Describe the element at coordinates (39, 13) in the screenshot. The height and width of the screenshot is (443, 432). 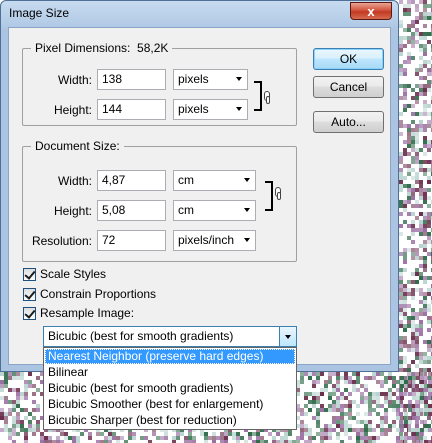
I see `window-title: Image Size` at that location.